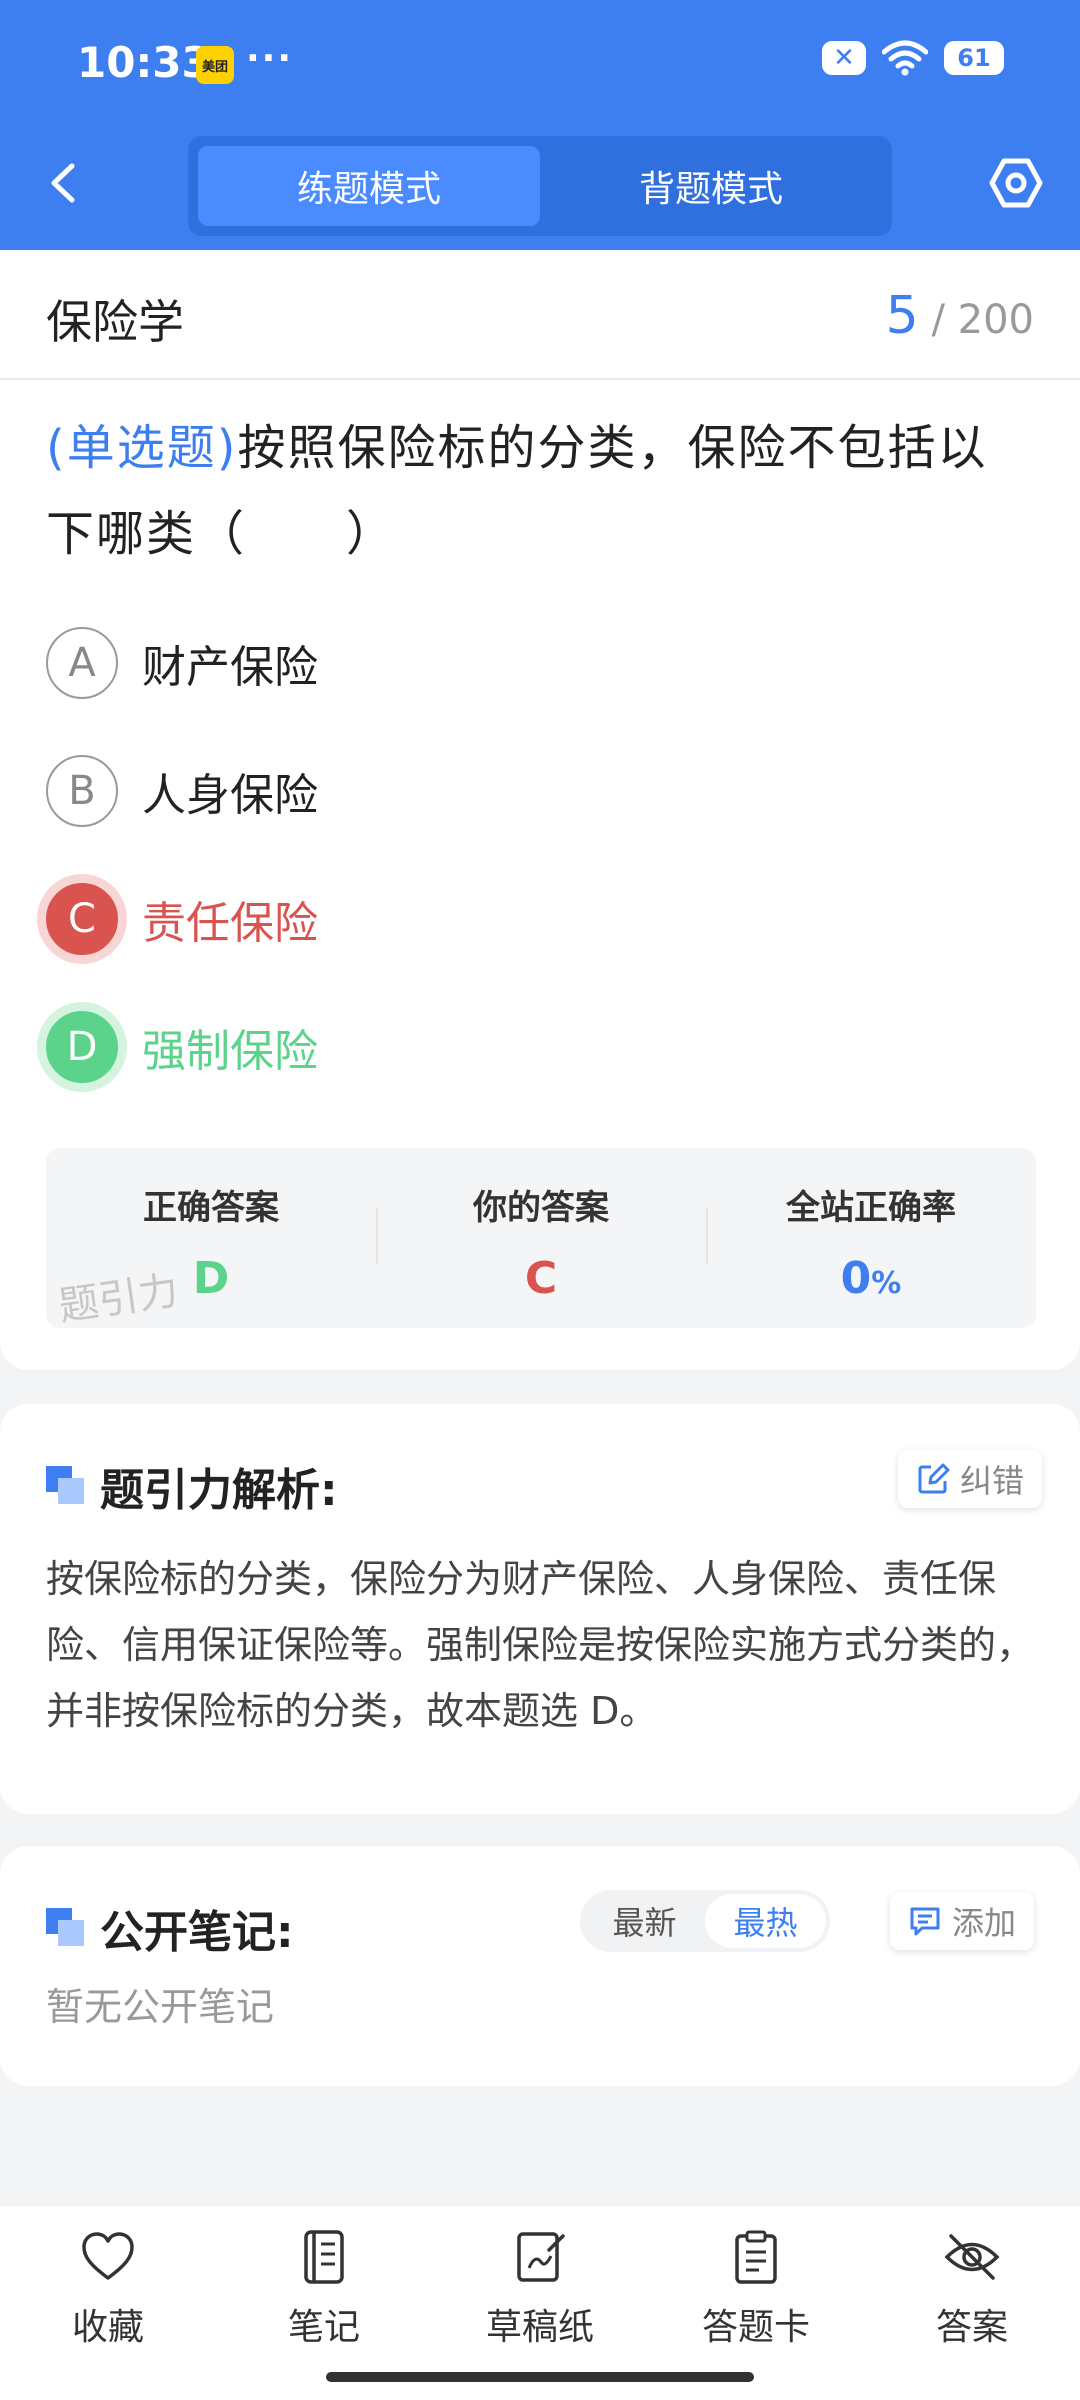 The height and width of the screenshot is (2400, 1080). I want to click on mode-switch: 练题模式 背题模式, so click(540, 186).